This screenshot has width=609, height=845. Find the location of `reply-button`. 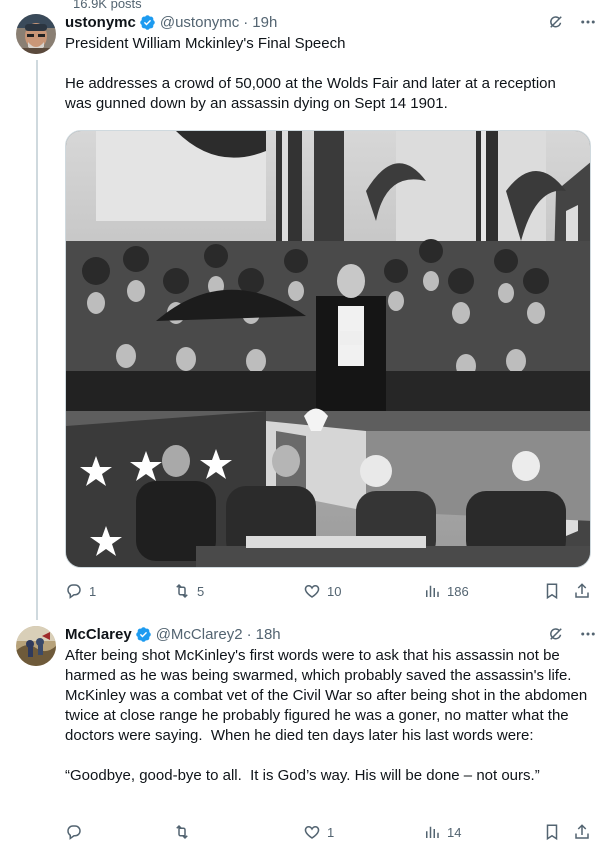

reply-button is located at coordinates (77, 832).